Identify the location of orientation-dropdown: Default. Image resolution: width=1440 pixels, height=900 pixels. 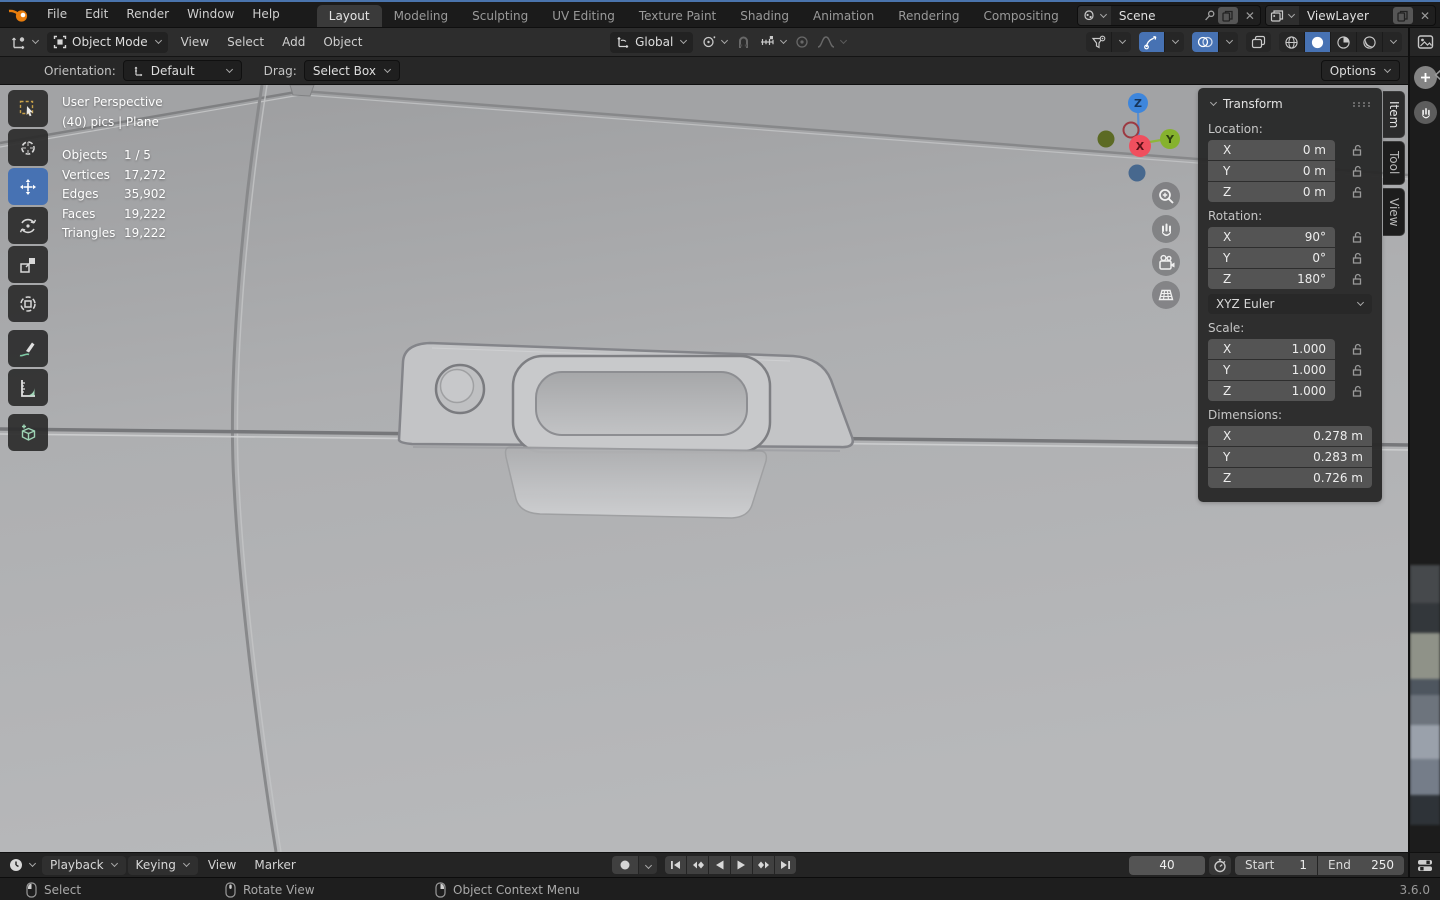
(182, 70).